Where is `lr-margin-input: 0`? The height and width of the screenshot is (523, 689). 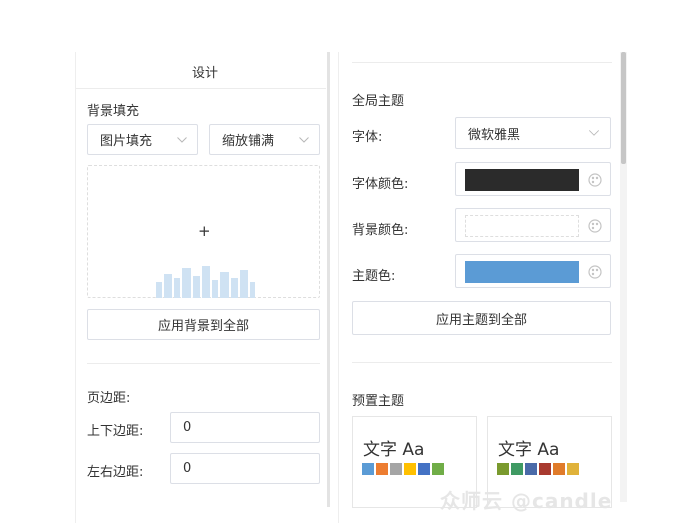 lr-margin-input: 0 is located at coordinates (245, 468).